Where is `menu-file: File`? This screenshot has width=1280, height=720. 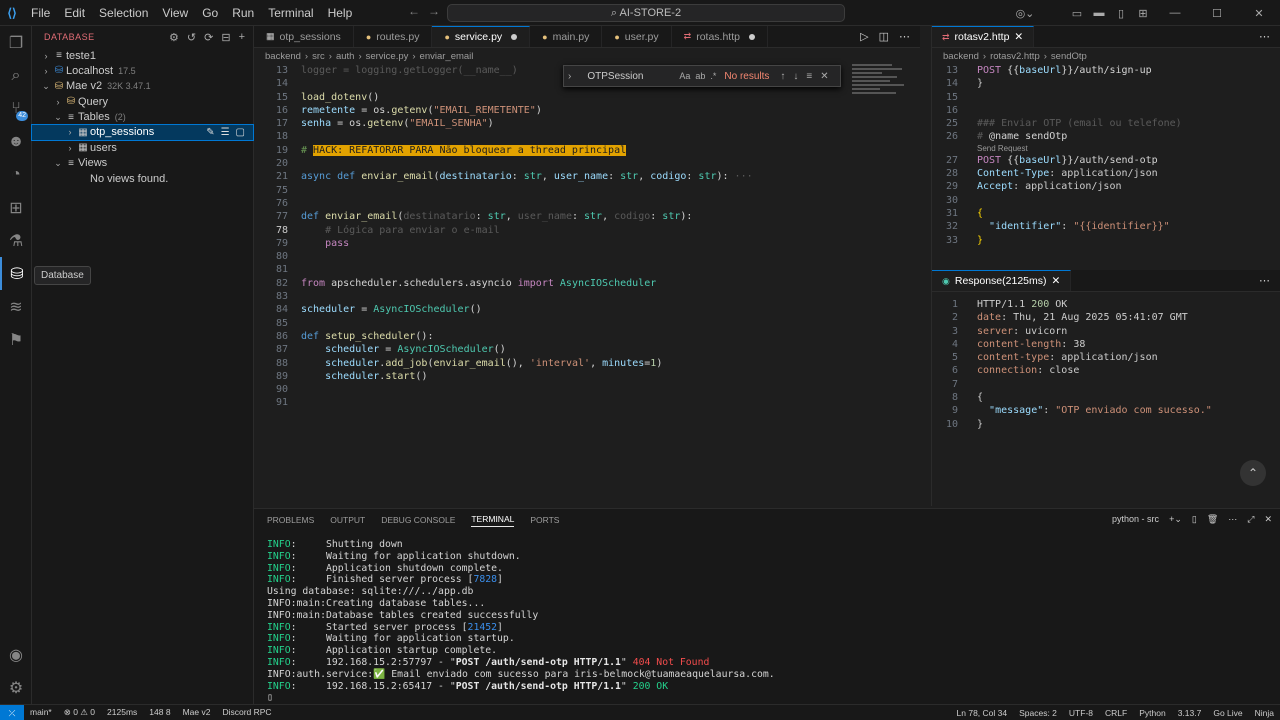 menu-file: File is located at coordinates (40, 13).